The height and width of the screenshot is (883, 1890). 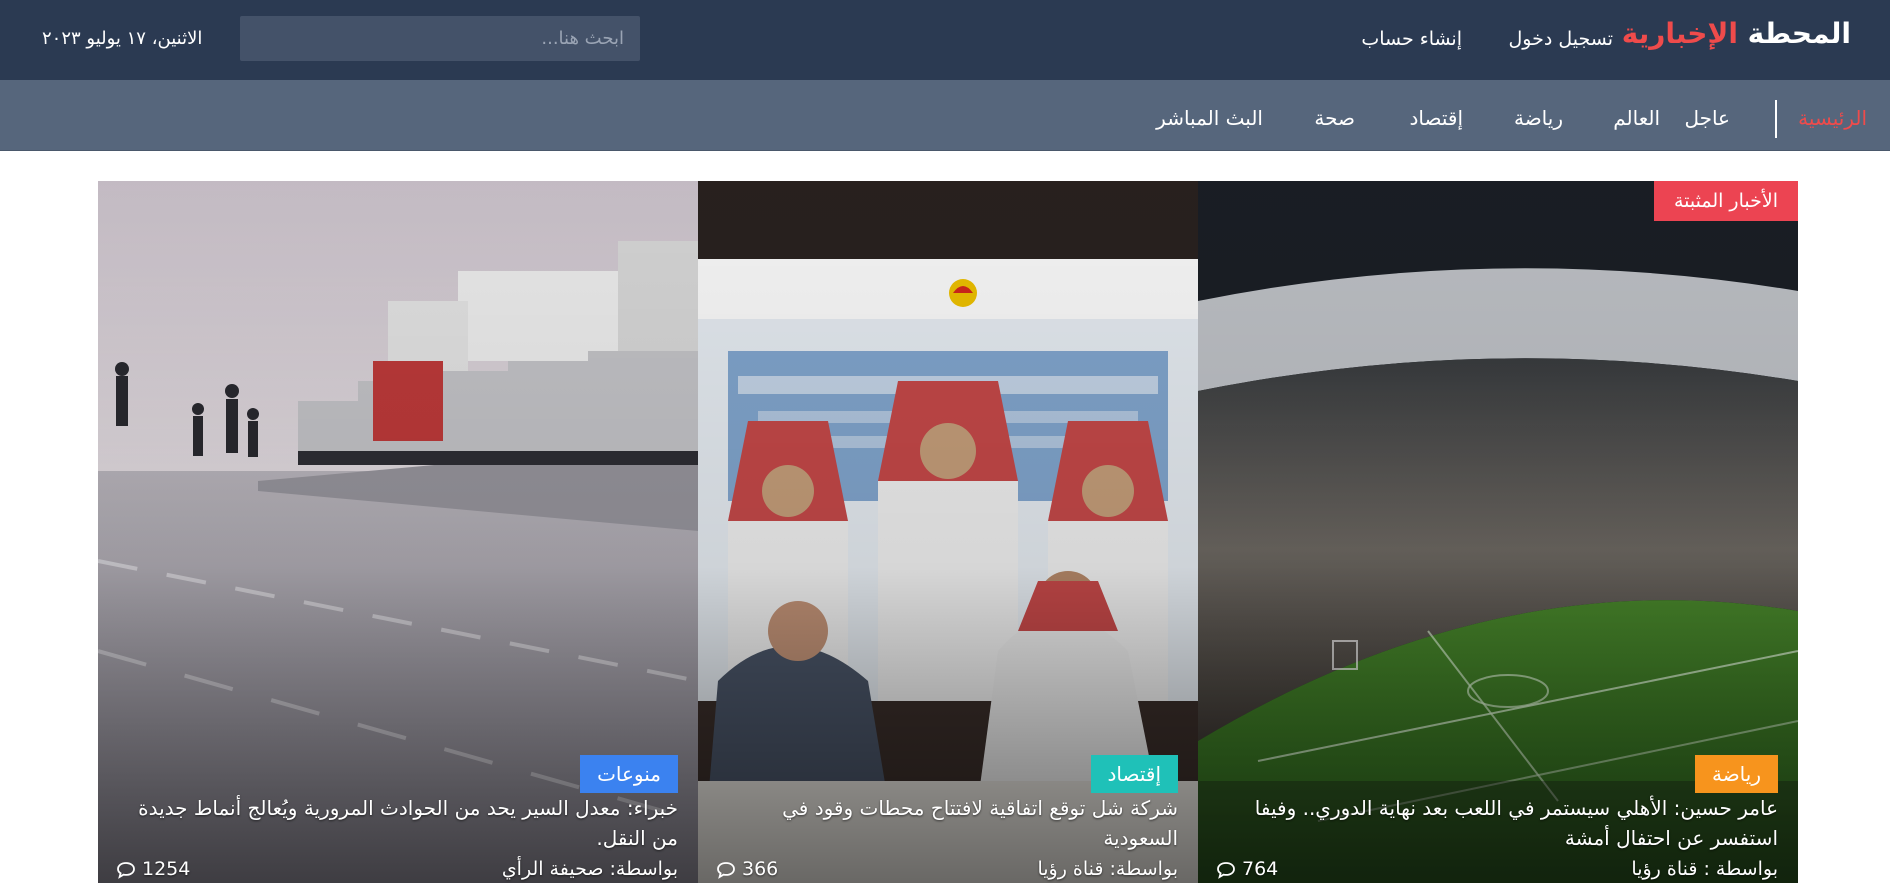 I want to click on nav-item-breaking: عاجل, so click(x=1707, y=118).